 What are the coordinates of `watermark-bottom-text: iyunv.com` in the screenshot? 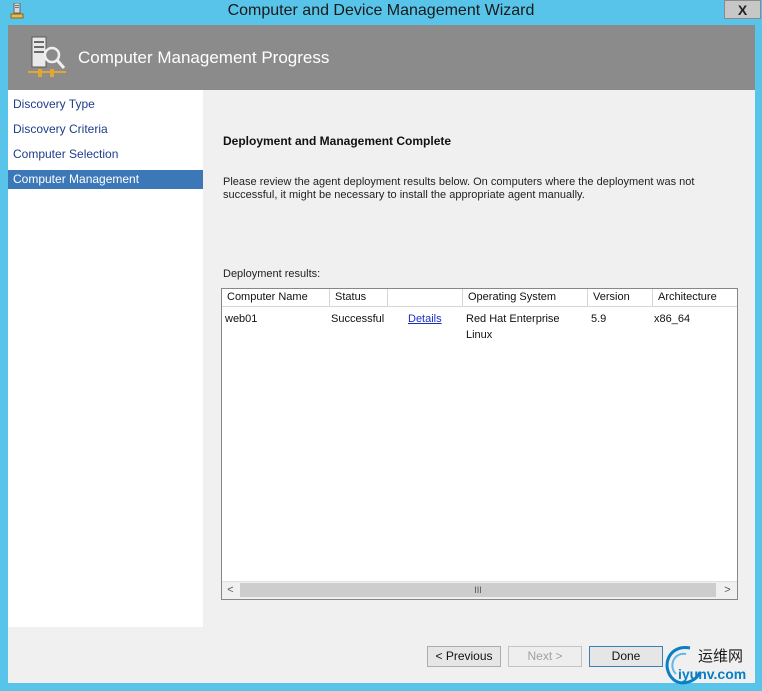 It's located at (712, 674).